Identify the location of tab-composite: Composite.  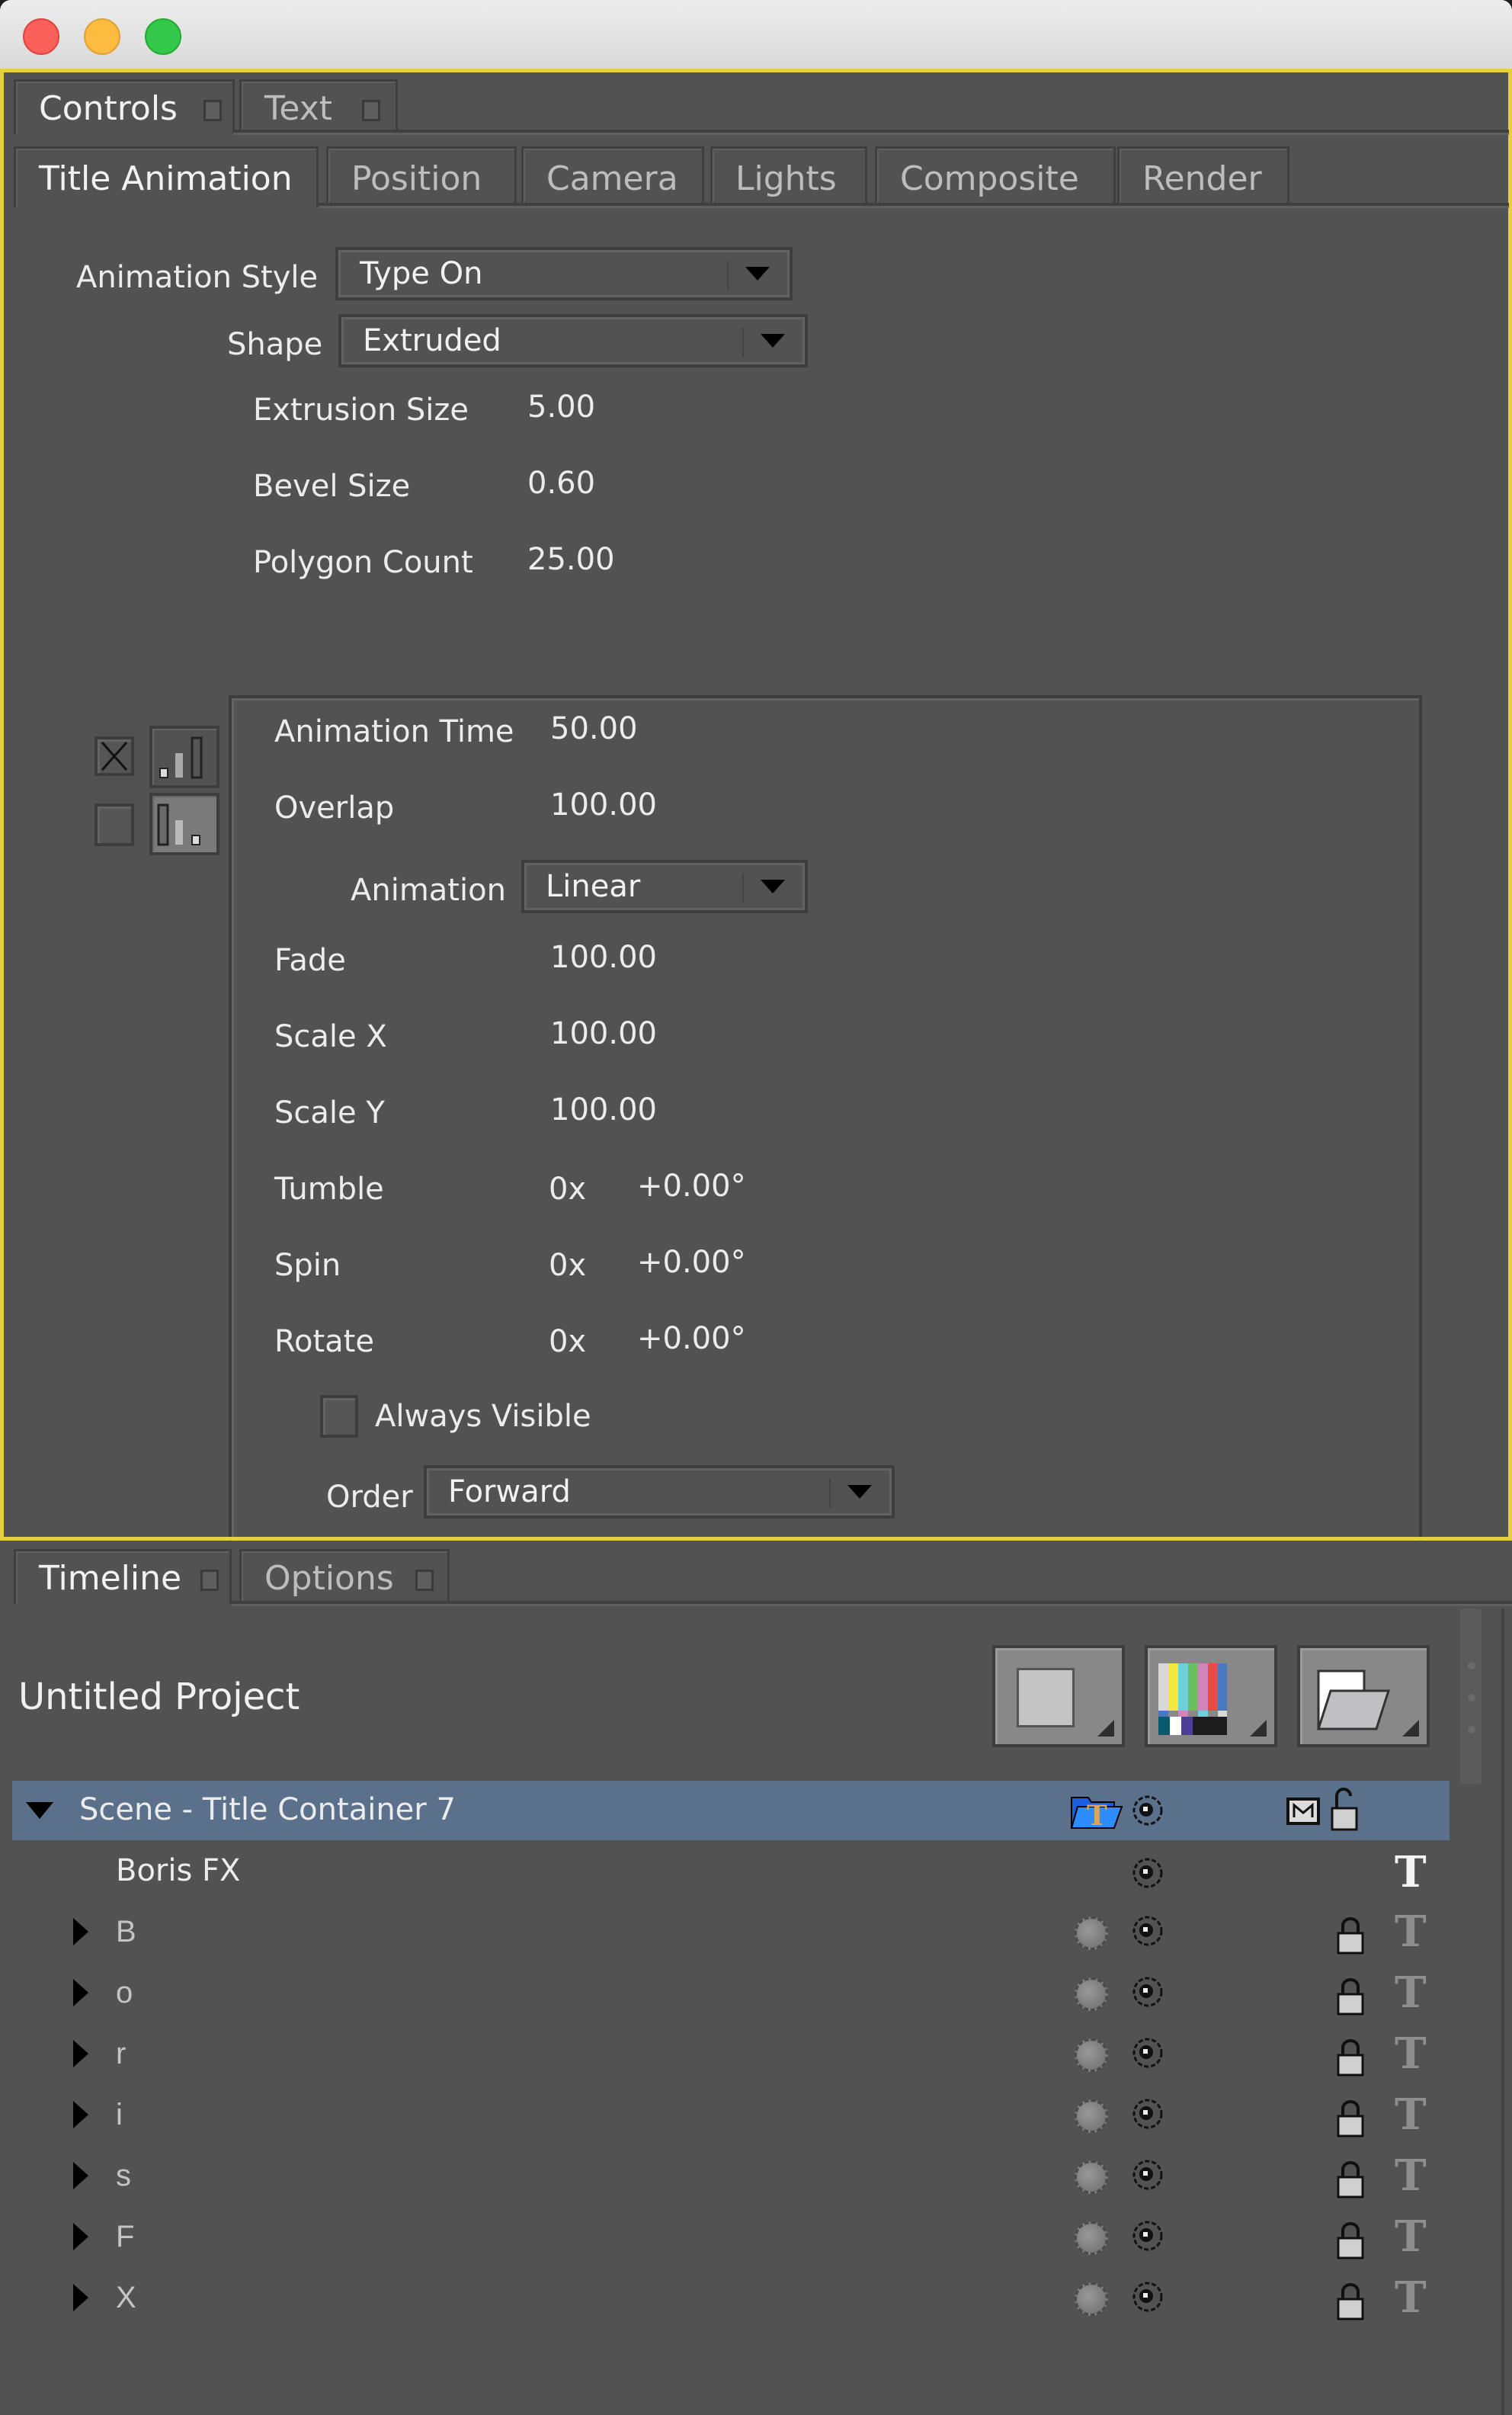
(995, 176).